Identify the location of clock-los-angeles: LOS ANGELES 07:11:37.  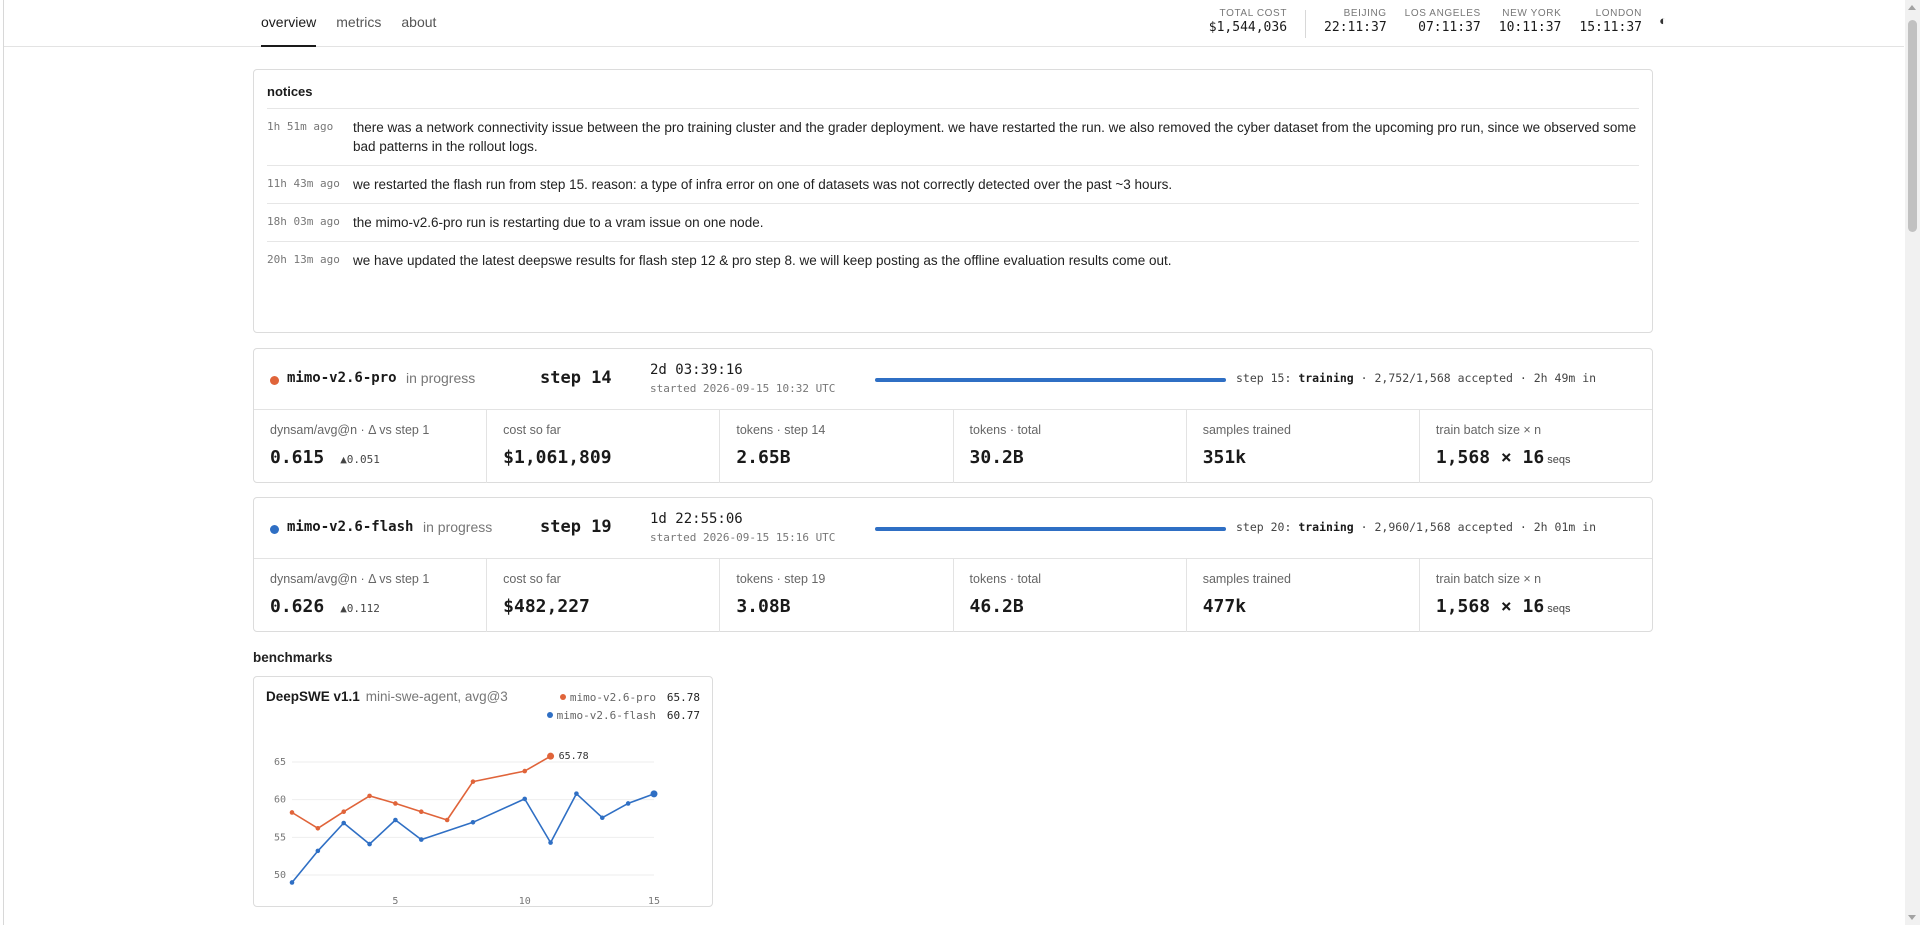
(1443, 22).